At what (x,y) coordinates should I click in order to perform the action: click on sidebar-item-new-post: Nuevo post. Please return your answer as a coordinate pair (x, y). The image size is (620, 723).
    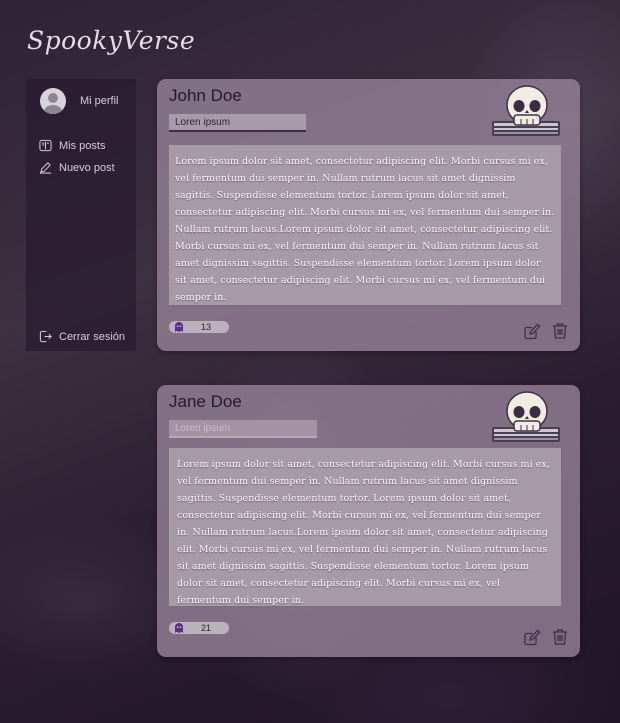
    Looking at the image, I should click on (77, 167).